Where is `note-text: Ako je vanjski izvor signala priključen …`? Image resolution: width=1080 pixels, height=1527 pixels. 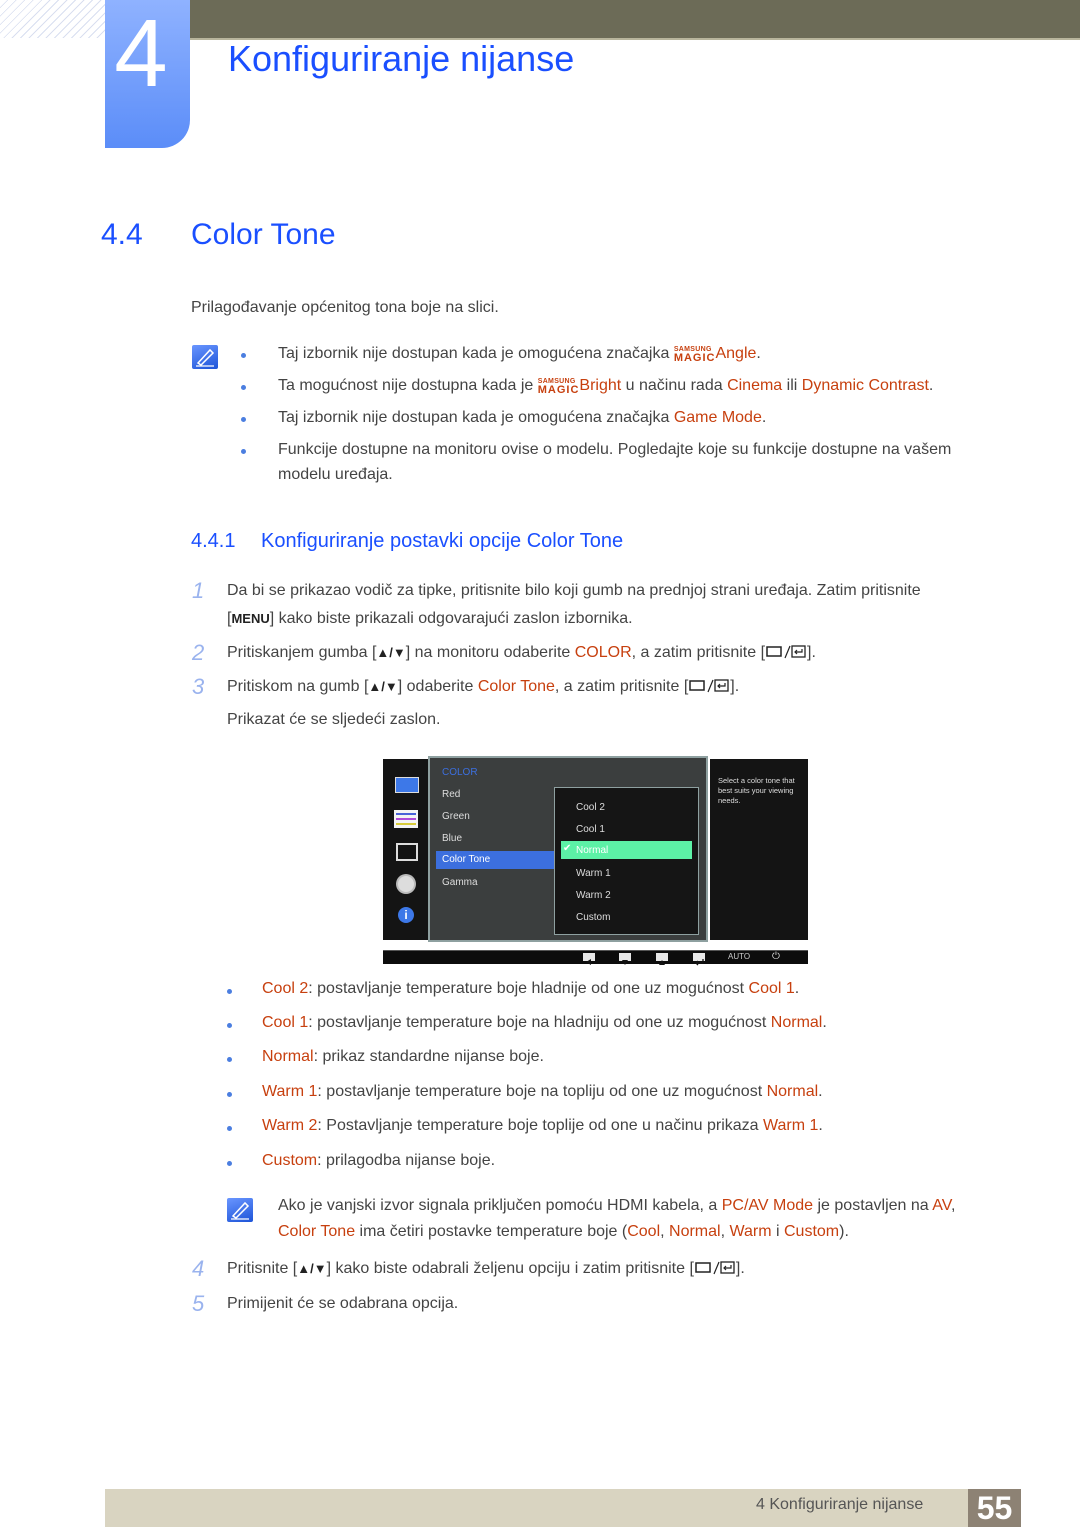
note-text: Ako je vanjski izvor signala priključen … is located at coordinates (500, 1205).